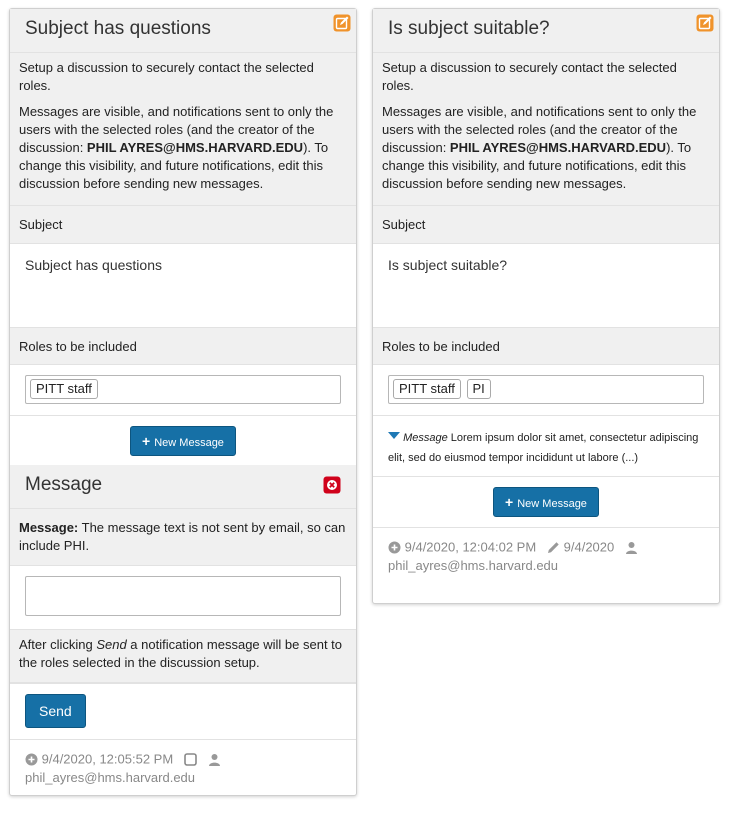 Image resolution: width=736 pixels, height=814 pixels. I want to click on card-title: Is subject suitable?, so click(469, 28).